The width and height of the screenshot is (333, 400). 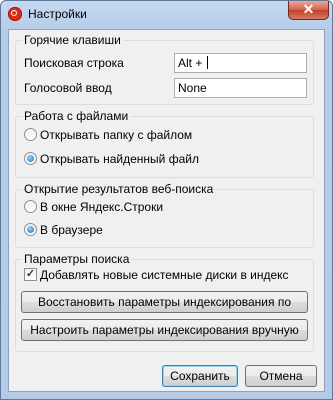 What do you see at coordinates (281, 376) in the screenshot?
I see `cancel-button: Отмена` at bounding box center [281, 376].